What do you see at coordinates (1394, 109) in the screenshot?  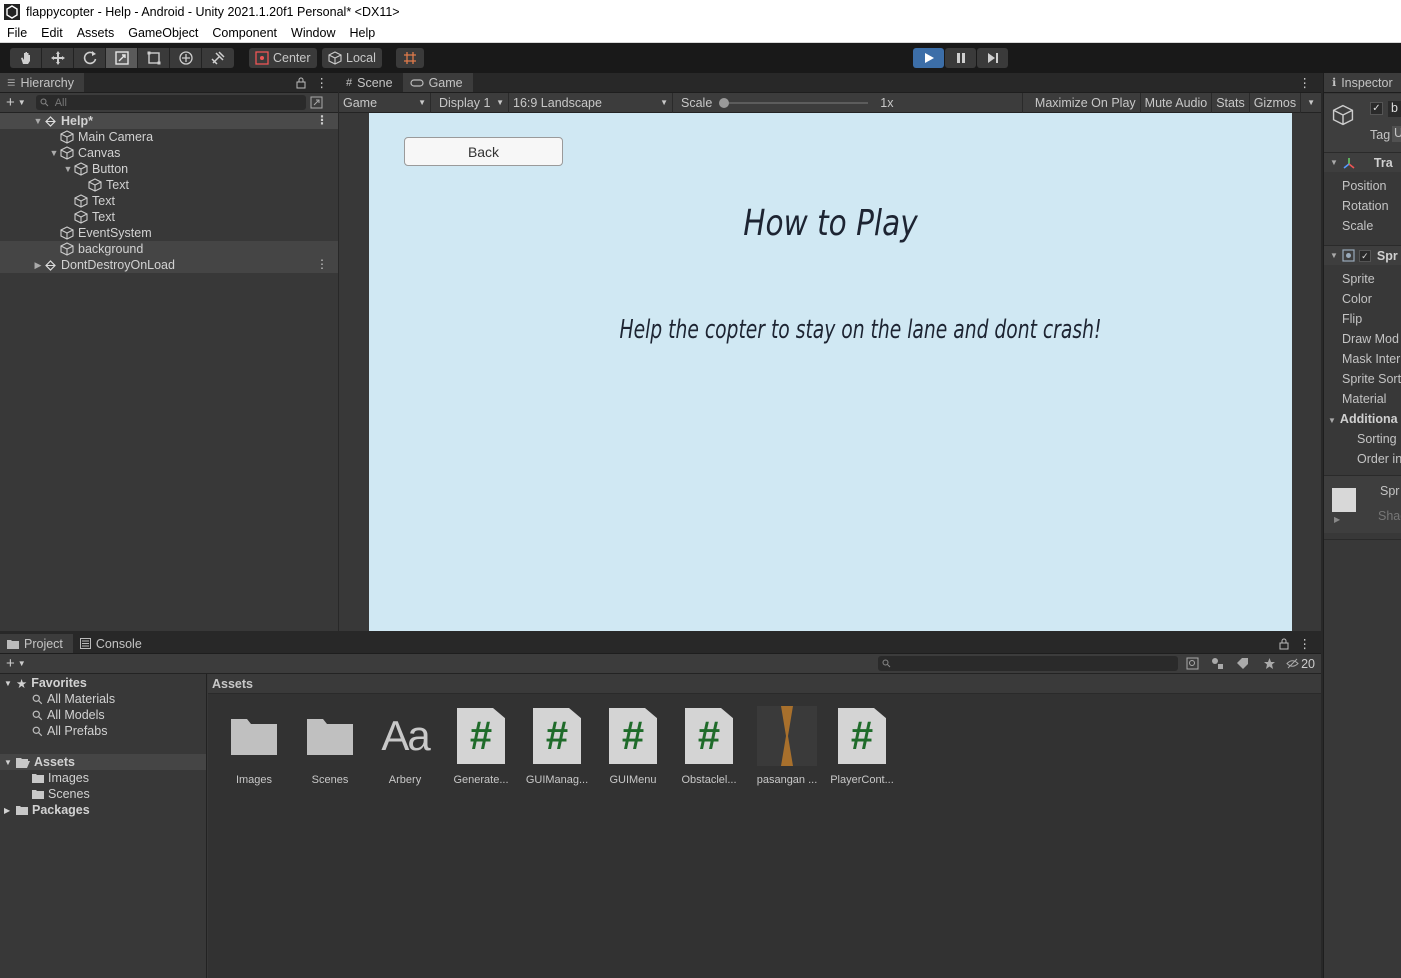 I see `object-name-field: b` at bounding box center [1394, 109].